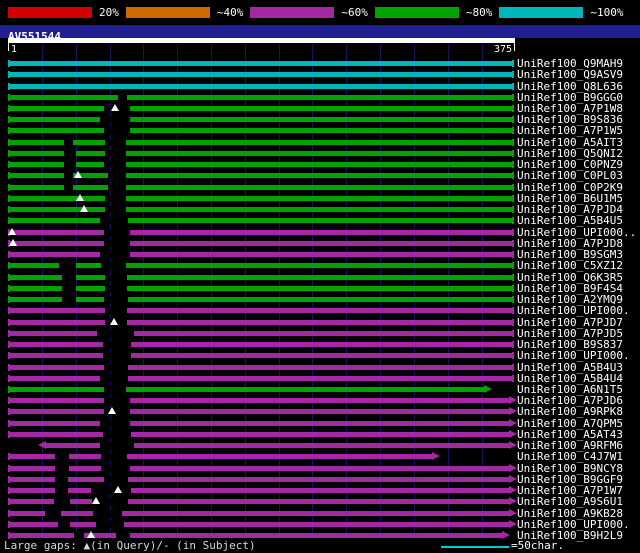 This screenshot has height=553, width=640. I want to click on hit-label: UniRef100_UPI000.., so click(576, 232).